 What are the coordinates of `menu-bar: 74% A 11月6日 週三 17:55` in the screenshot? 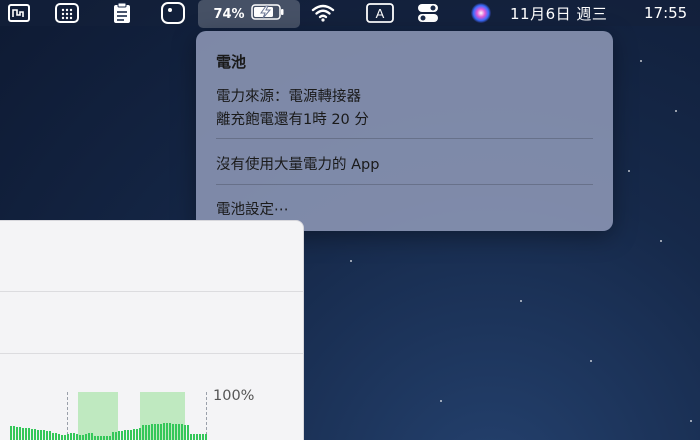 It's located at (350, 14).